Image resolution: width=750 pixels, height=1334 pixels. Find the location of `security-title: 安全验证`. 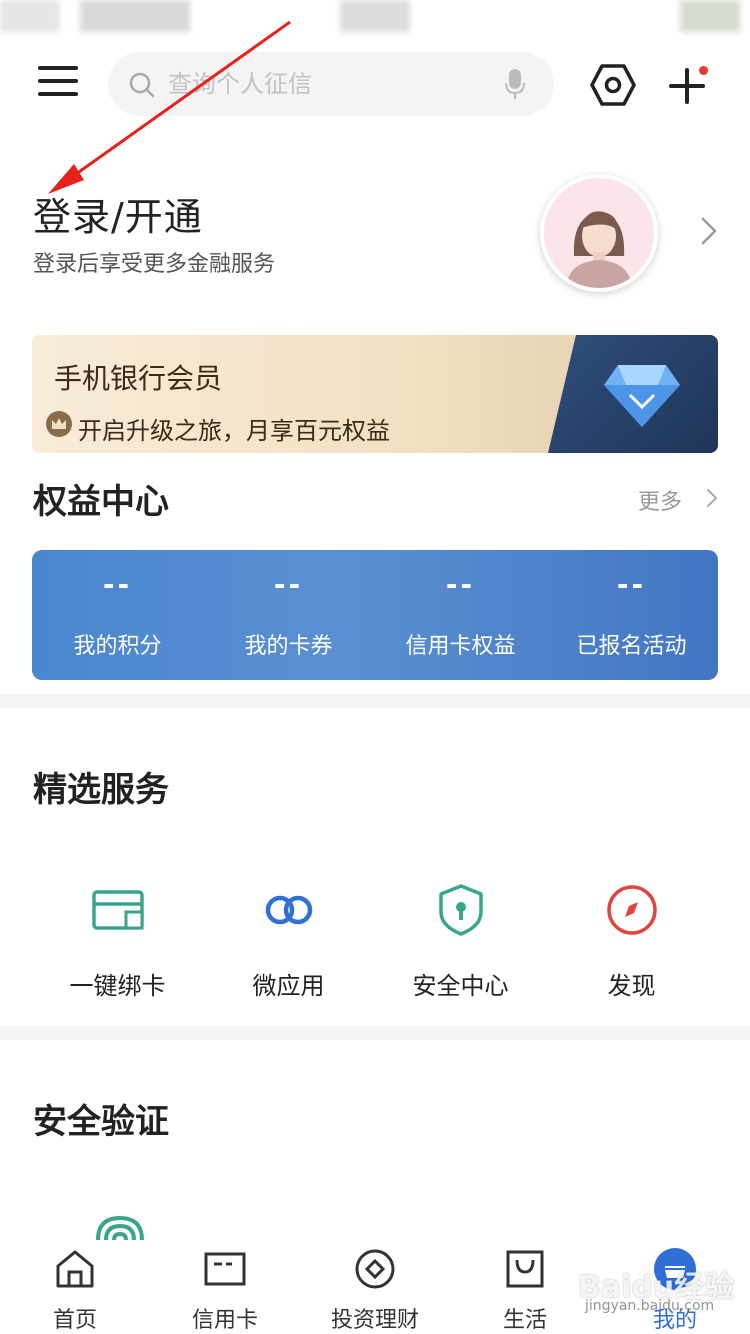

security-title: 安全验证 is located at coordinates (101, 1122).